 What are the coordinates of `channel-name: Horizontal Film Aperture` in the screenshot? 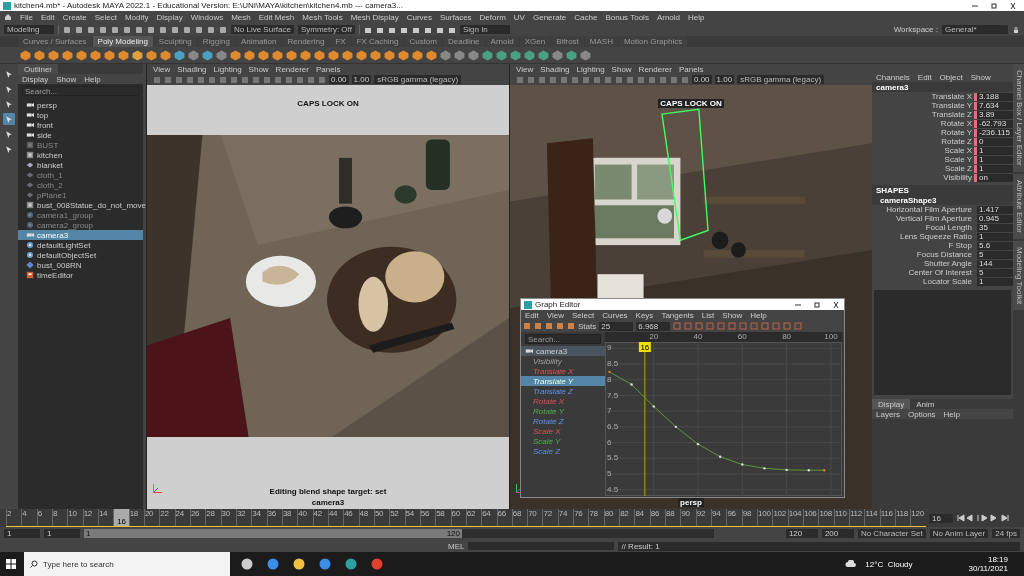 It's located at (923, 209).